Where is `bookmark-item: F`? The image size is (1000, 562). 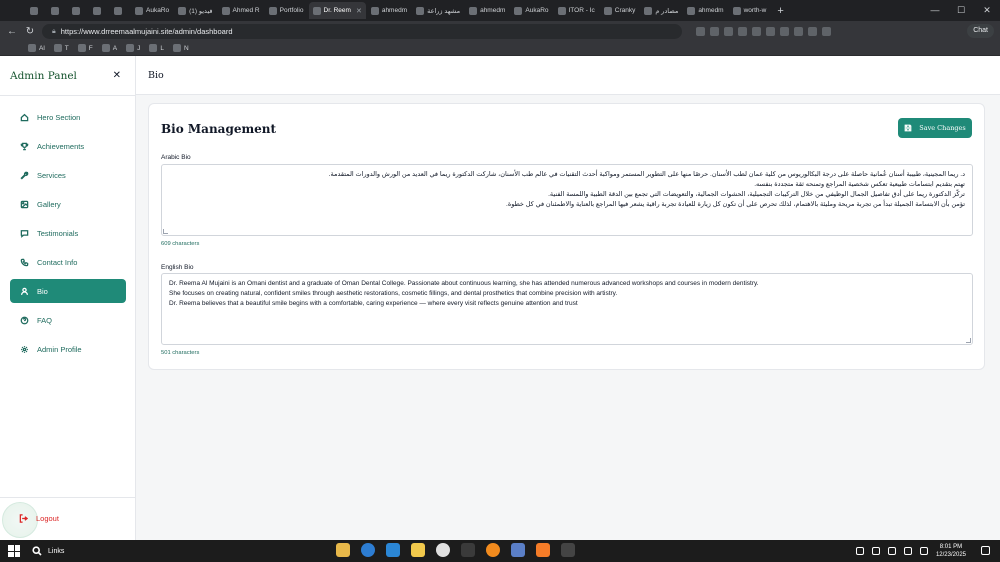 bookmark-item: F is located at coordinates (85, 48).